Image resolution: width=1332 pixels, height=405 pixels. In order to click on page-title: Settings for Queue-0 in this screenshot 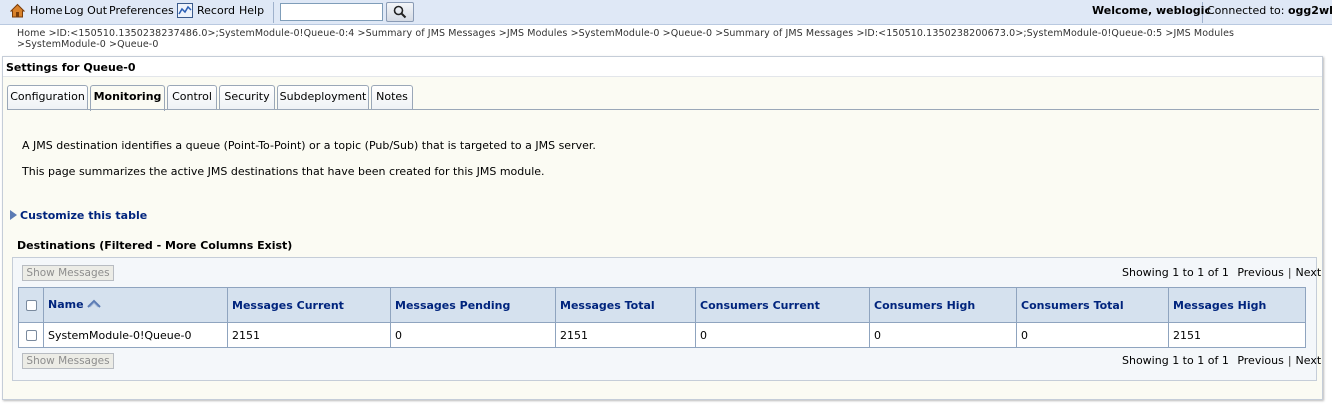, I will do `click(662, 67)`.